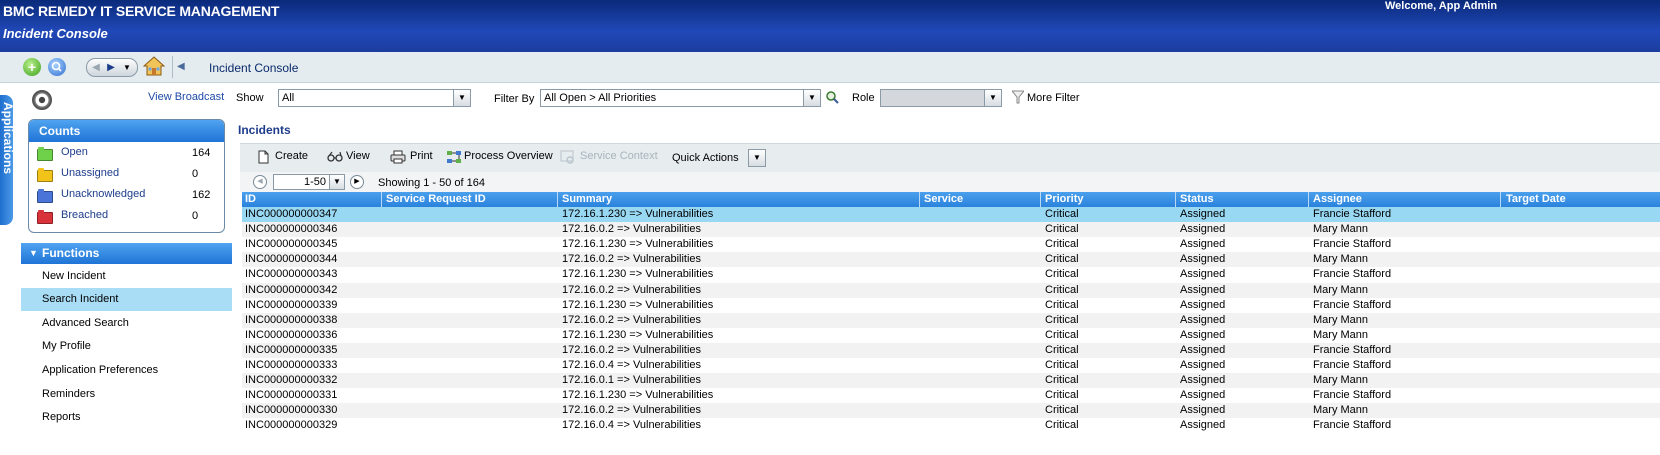 Image resolution: width=1660 pixels, height=455 pixels. What do you see at coordinates (32, 67) in the screenshot?
I see `new-button: +` at bounding box center [32, 67].